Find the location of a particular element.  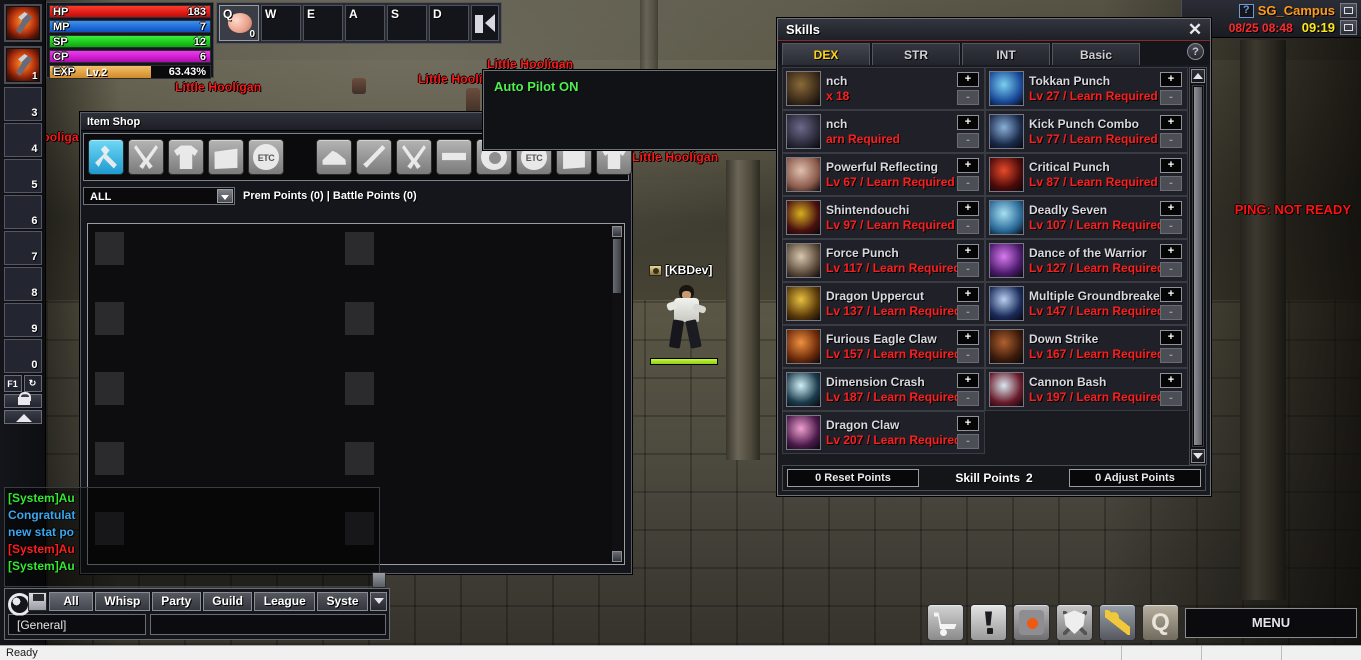

skills-scrollbar is located at coordinates (1198, 266).